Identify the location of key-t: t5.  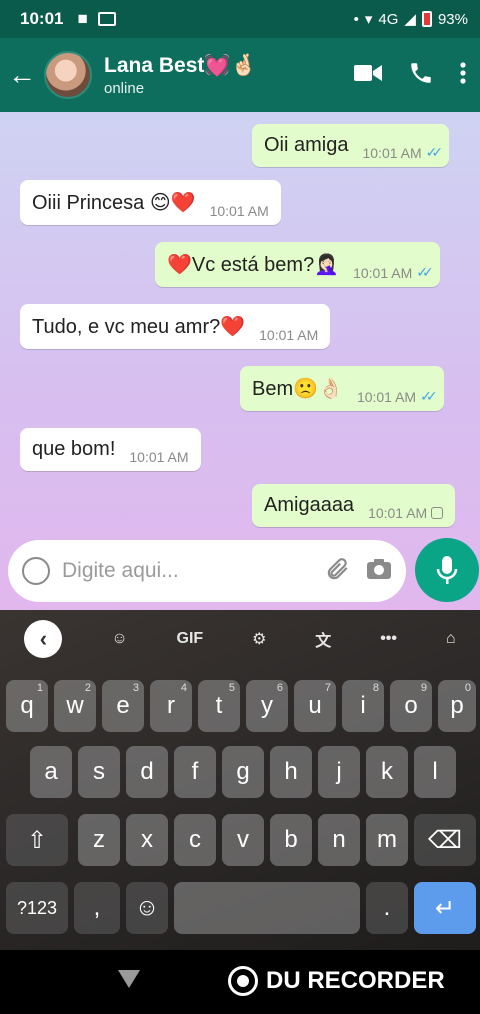
(219, 706).